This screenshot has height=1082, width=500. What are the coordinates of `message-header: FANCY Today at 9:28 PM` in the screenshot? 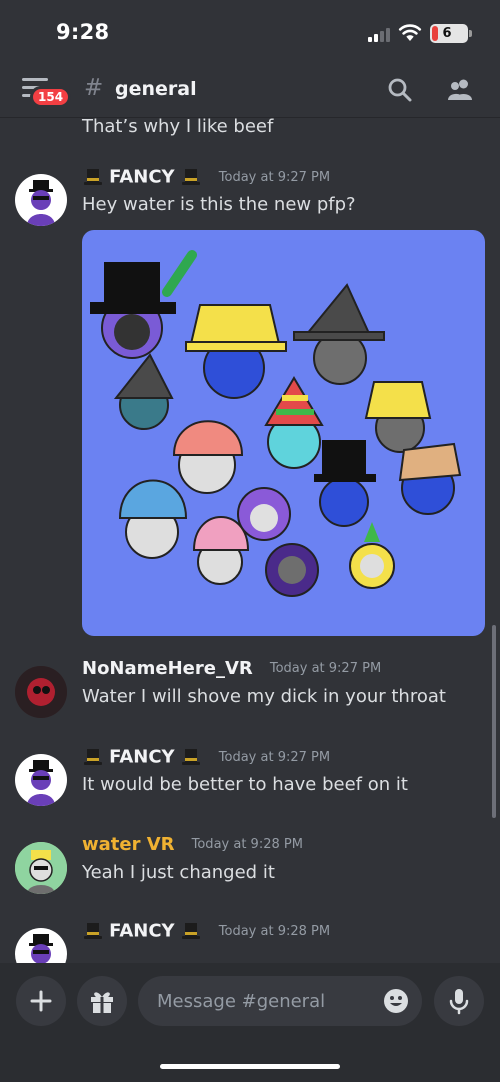 It's located at (206, 933).